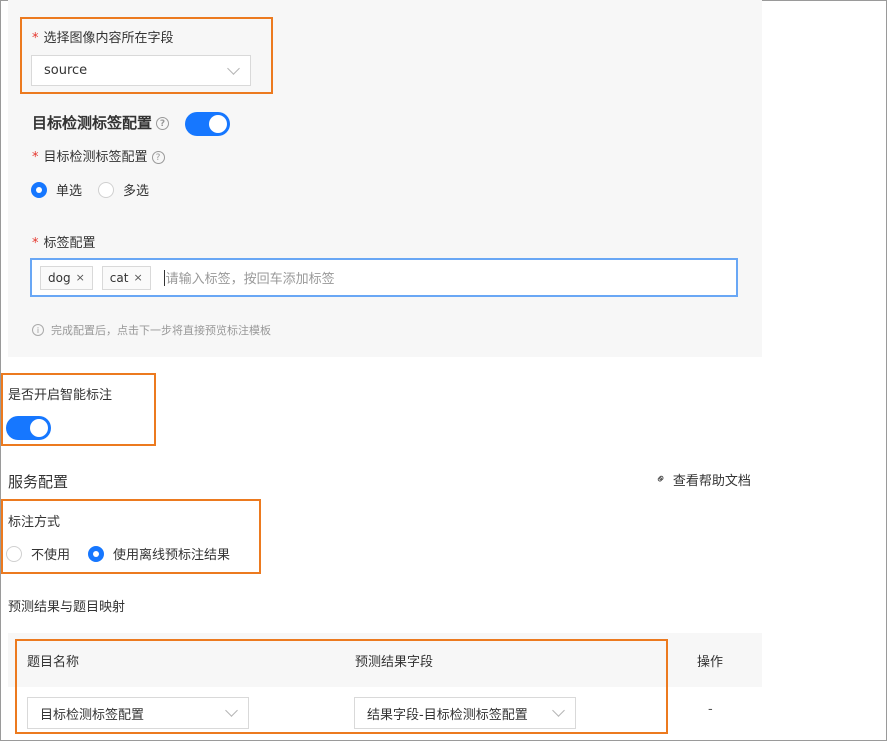 The image size is (887, 741). I want to click on link-icon: ⚭, so click(661, 479).